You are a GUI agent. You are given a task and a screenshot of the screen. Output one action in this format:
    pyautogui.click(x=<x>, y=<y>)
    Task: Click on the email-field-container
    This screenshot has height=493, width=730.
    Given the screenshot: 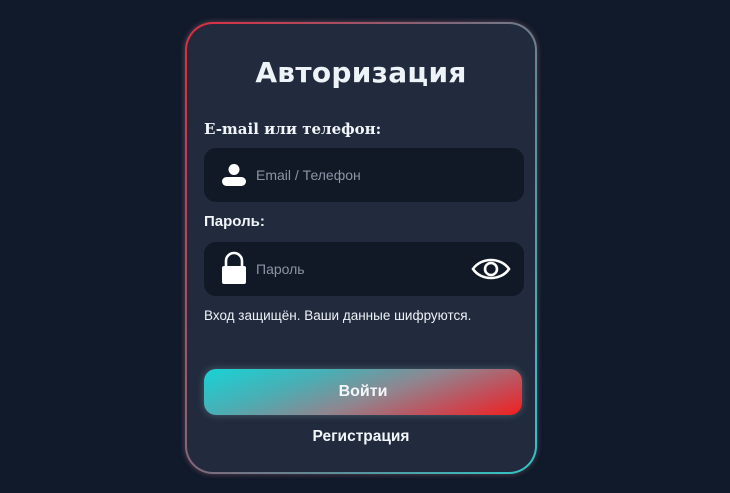 What is the action you would take?
    pyautogui.click(x=364, y=175)
    